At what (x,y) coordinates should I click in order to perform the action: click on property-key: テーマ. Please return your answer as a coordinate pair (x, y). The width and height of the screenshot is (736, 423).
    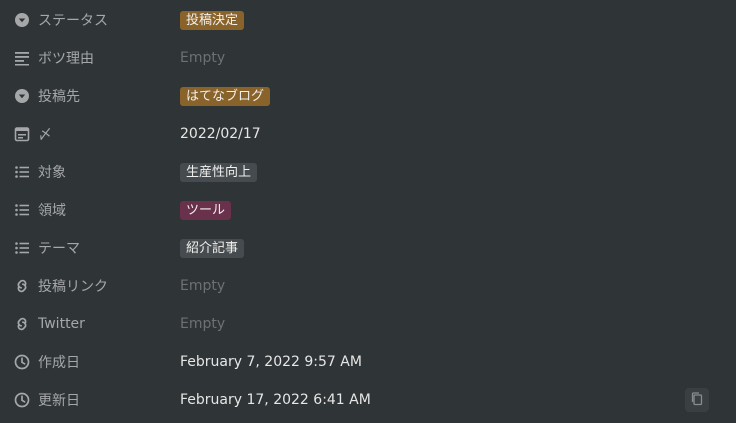
    Looking at the image, I should click on (90, 248).